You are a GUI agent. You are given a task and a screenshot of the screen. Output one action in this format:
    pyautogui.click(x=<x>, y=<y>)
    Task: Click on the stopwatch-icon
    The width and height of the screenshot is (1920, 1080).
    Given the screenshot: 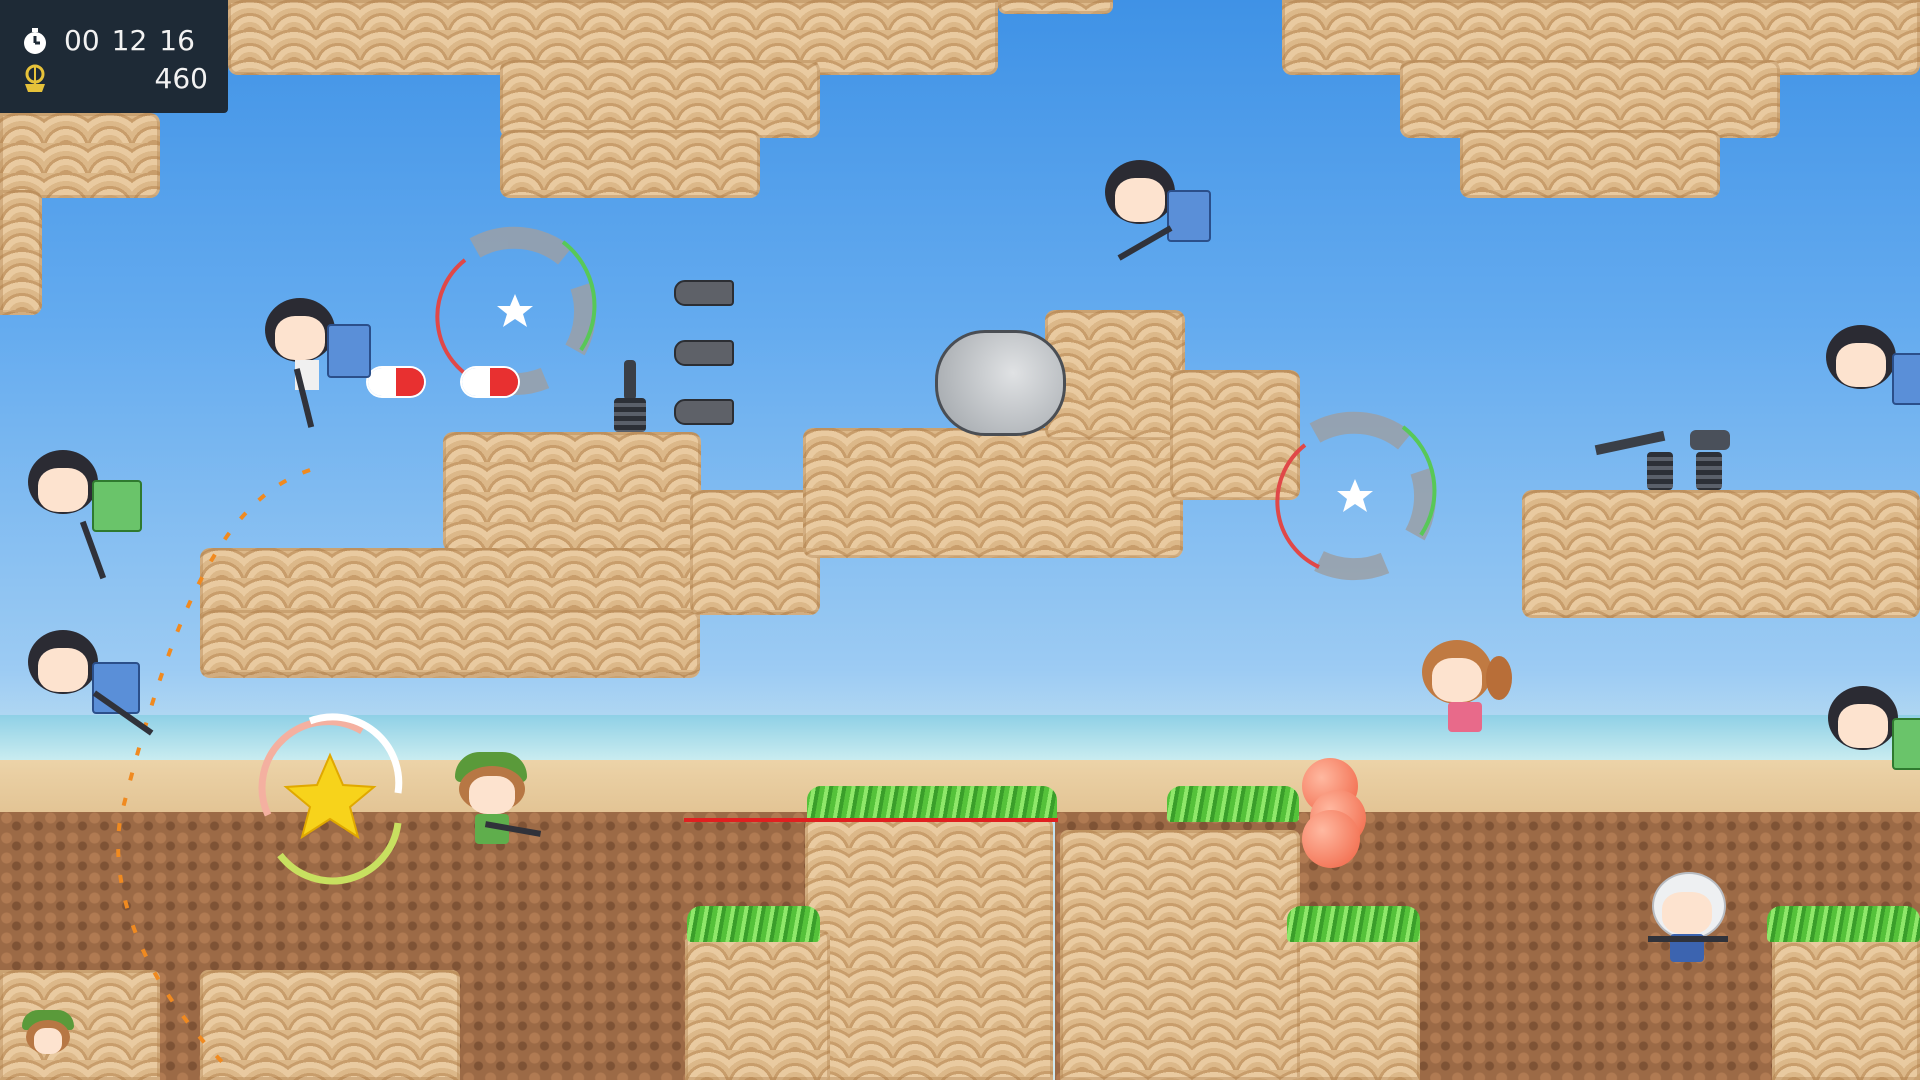 What is the action you would take?
    pyautogui.click(x=35, y=40)
    